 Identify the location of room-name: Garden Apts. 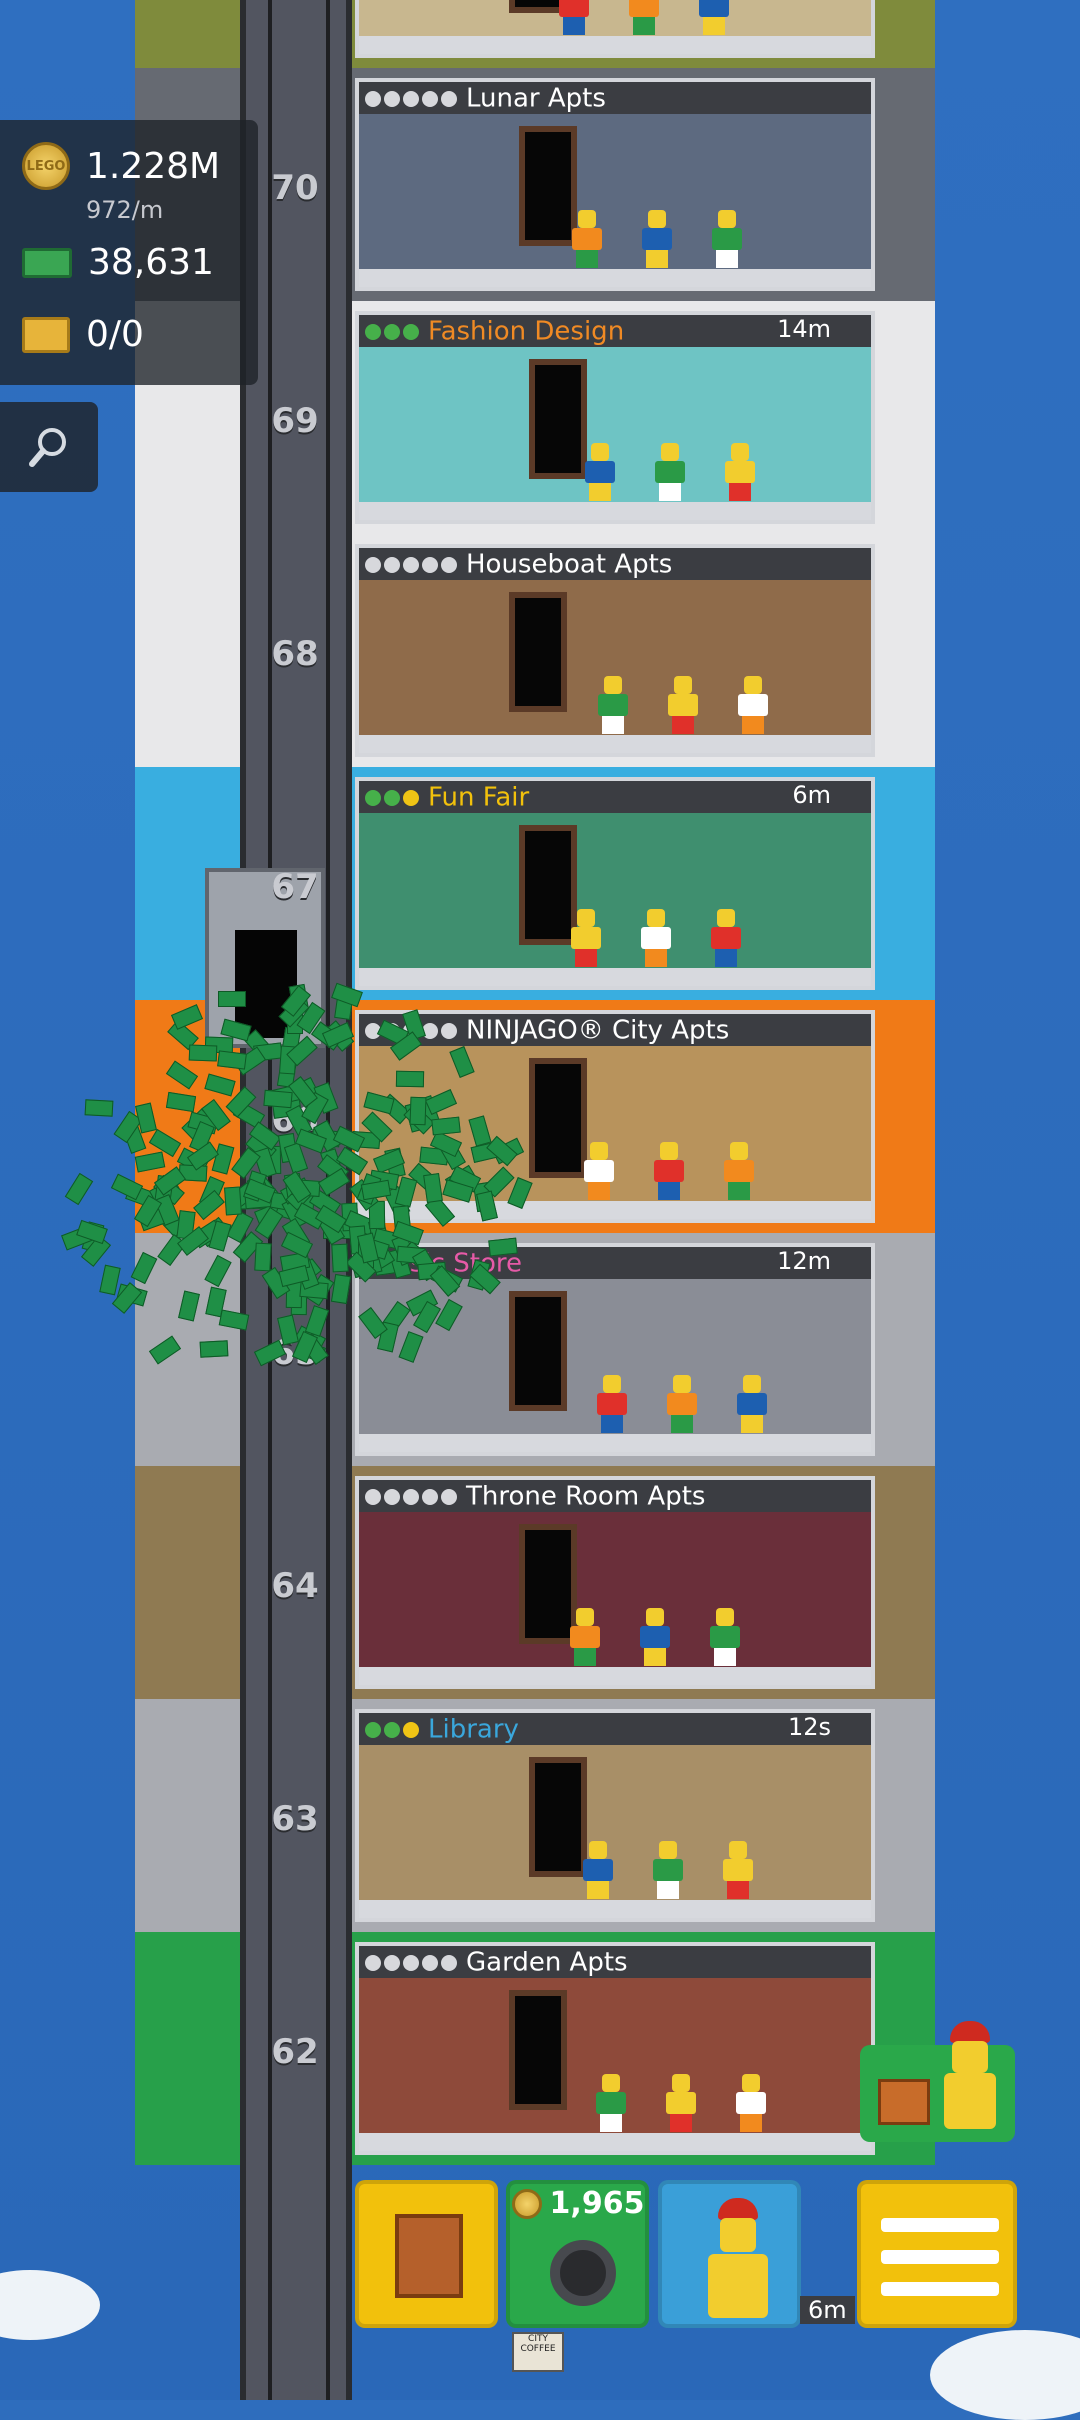
(547, 1962).